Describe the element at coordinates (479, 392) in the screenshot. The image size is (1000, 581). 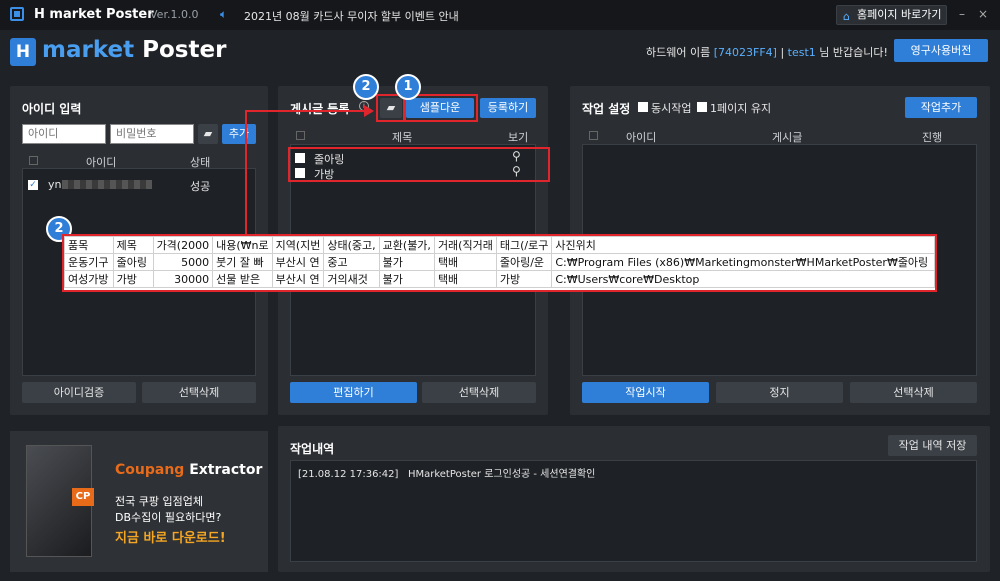
I see `post-delete-button: 선택삭제` at that location.